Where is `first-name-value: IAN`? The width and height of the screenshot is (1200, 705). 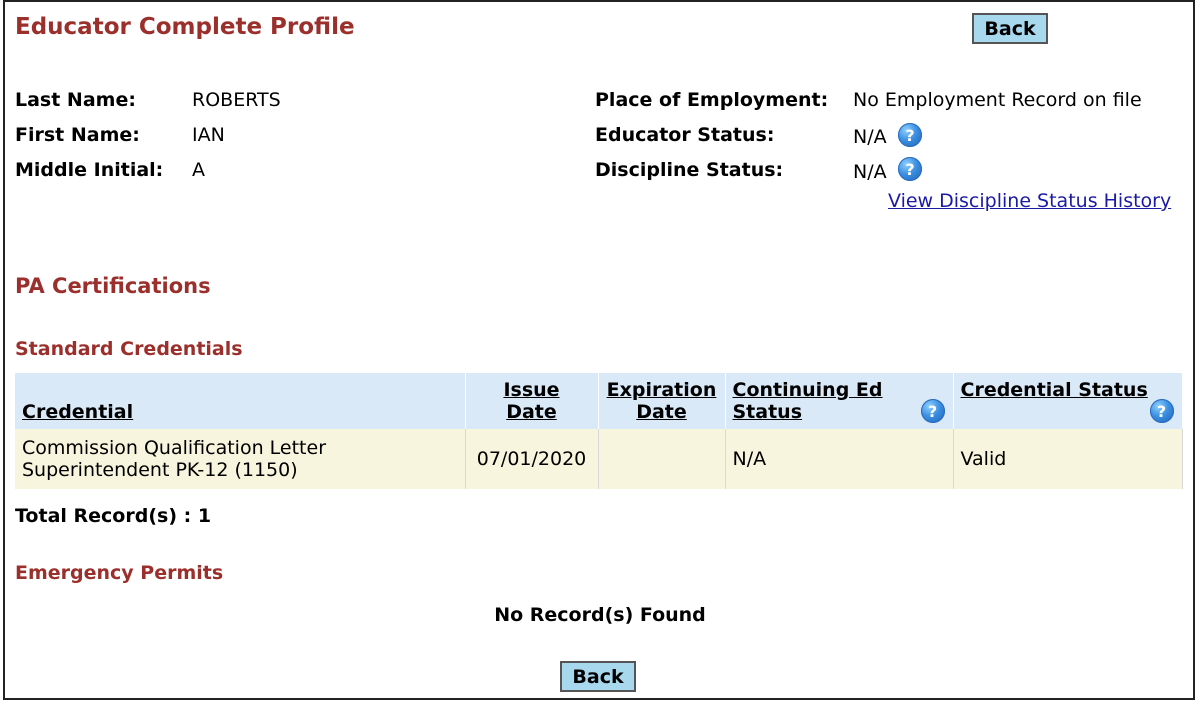 first-name-value: IAN is located at coordinates (208, 135).